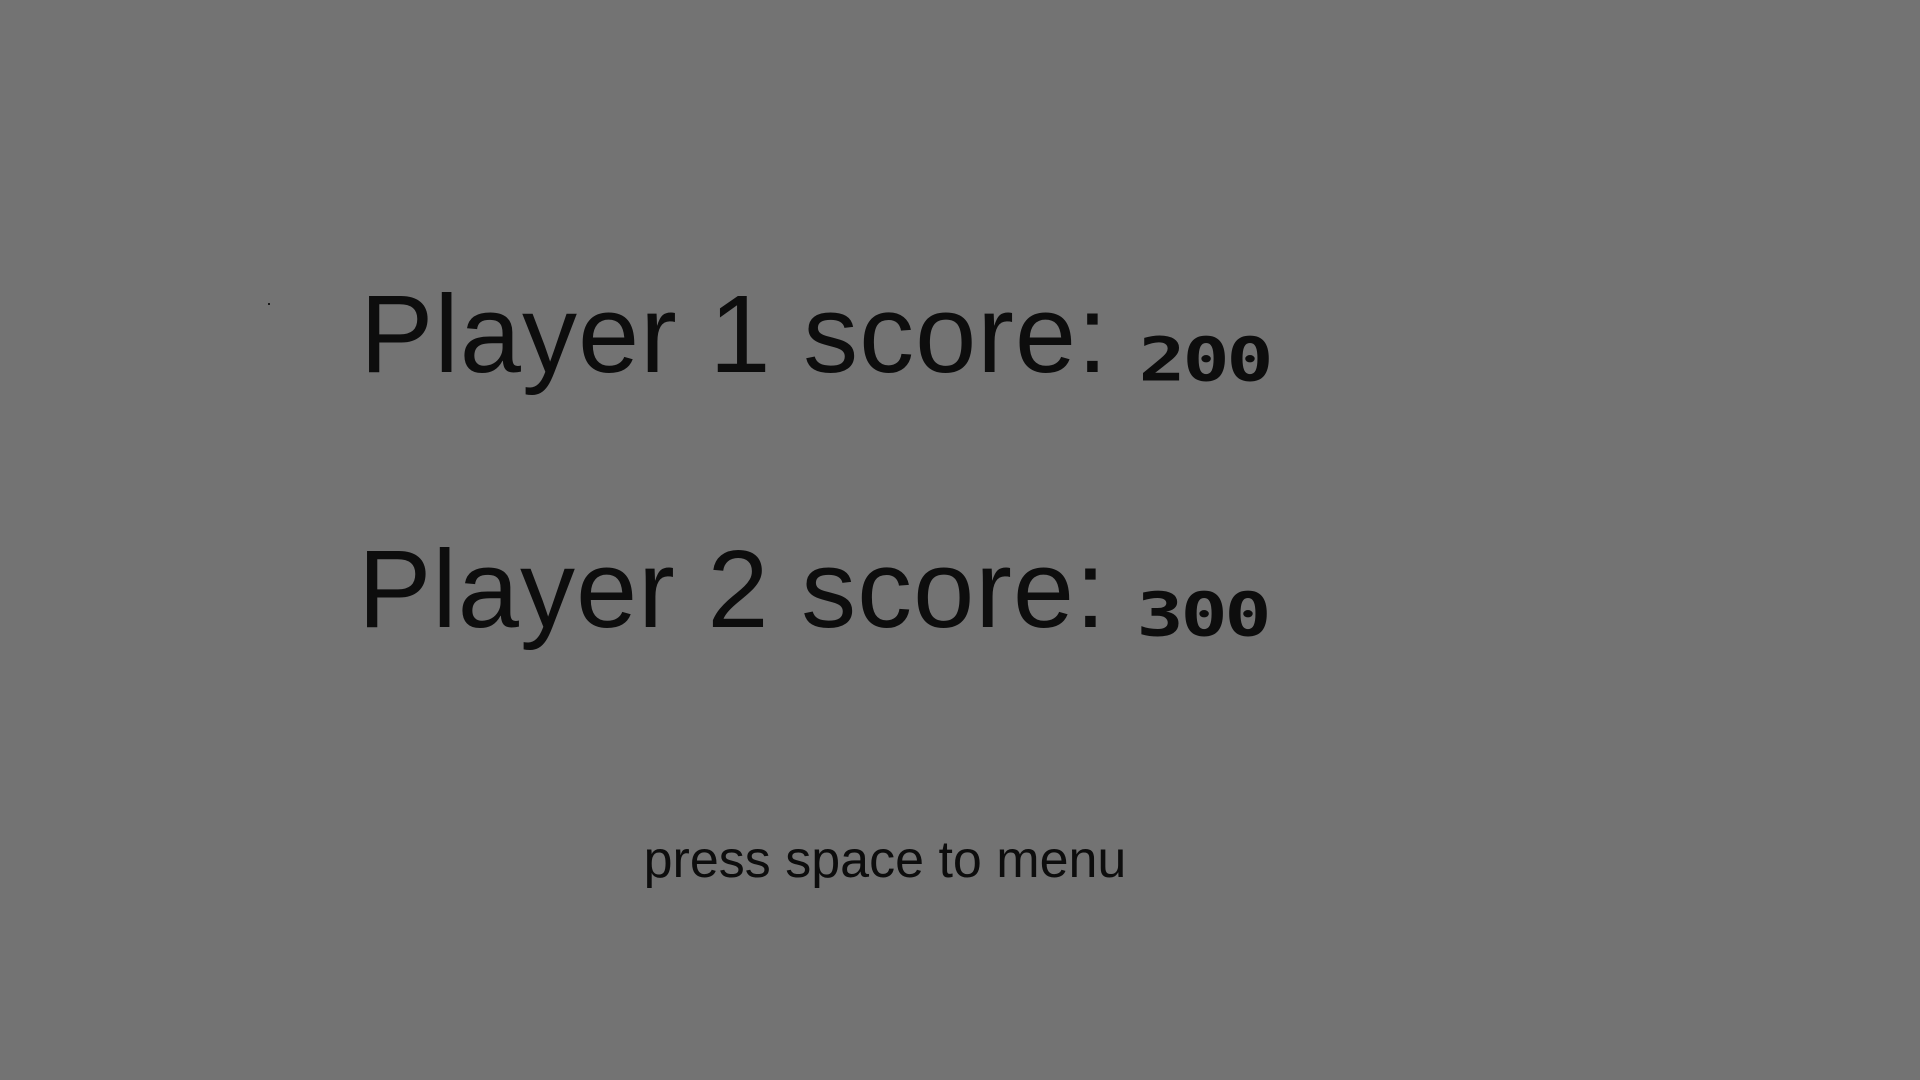  I want to click on player-1-score-row: Player 1 score: 200, so click(817, 335).